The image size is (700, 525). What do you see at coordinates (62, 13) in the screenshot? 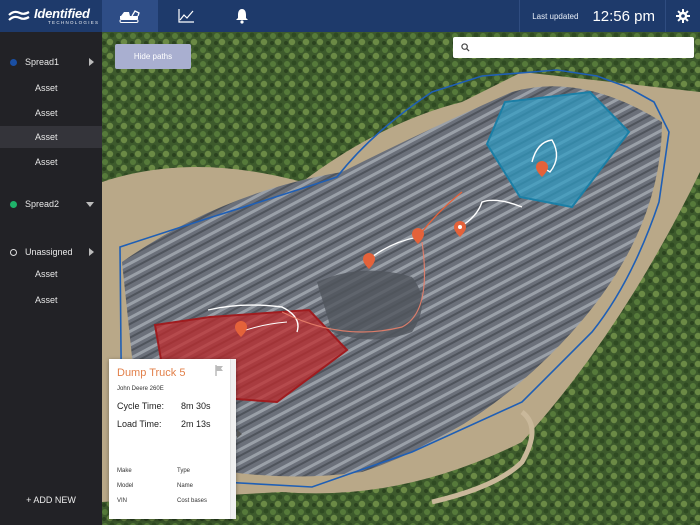
I see `logo-name: Identified` at bounding box center [62, 13].